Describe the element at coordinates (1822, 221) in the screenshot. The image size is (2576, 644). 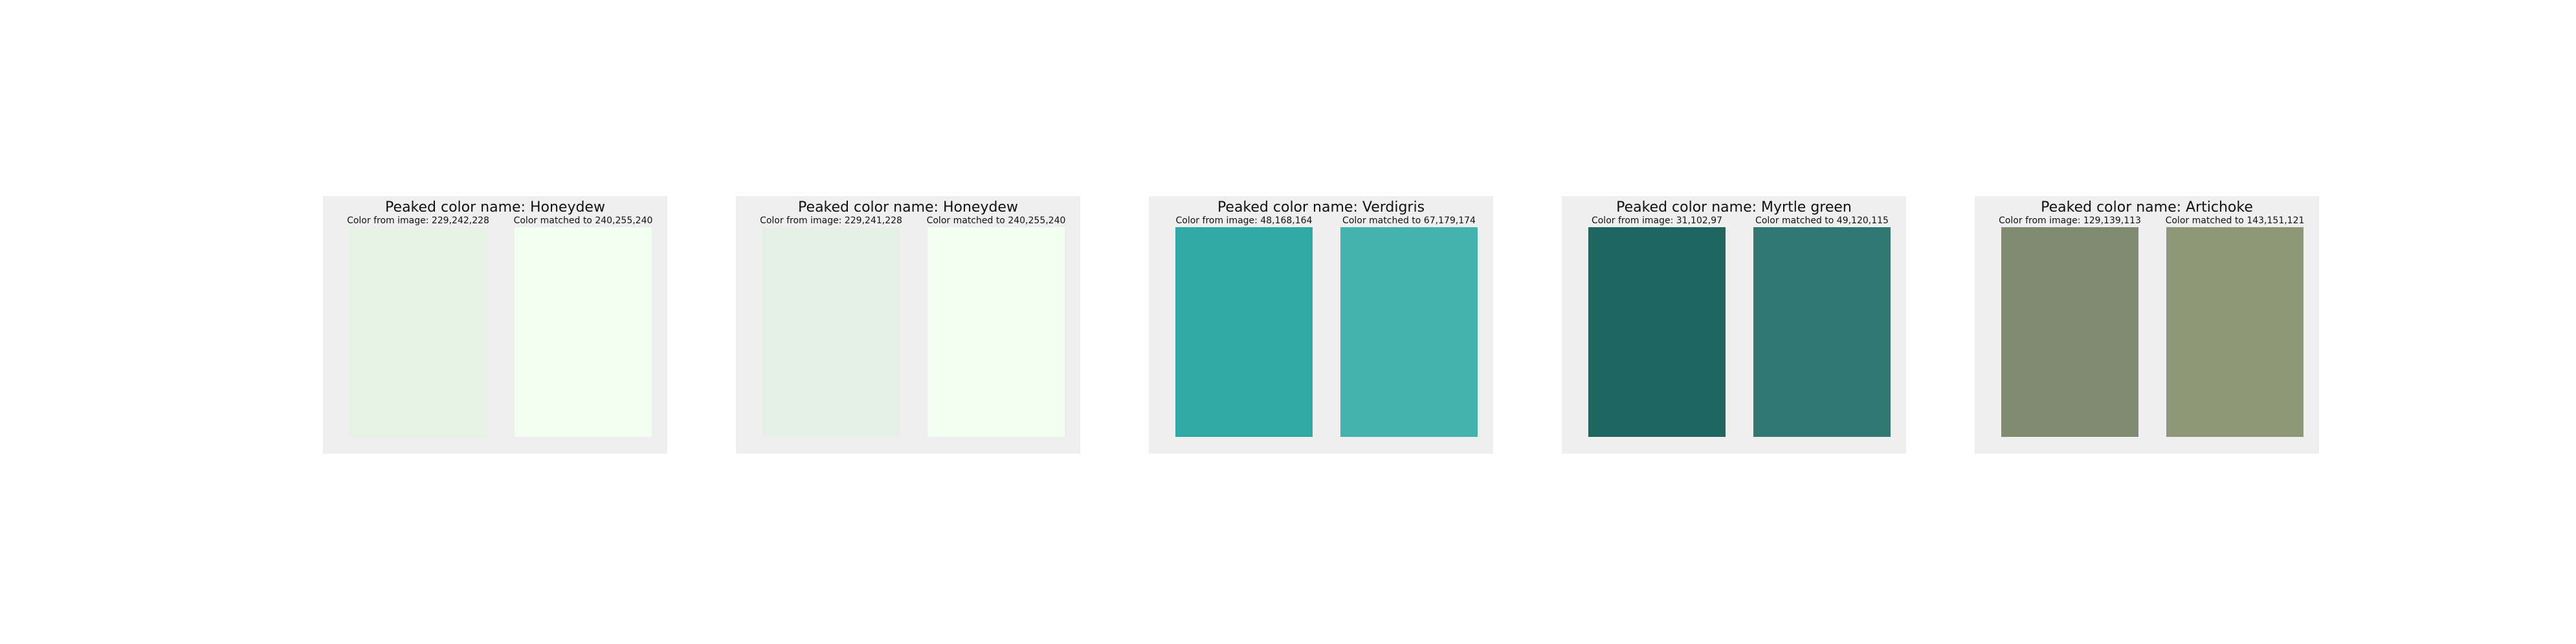
I see `matched-color-label: Color matched to 49,120,115` at that location.